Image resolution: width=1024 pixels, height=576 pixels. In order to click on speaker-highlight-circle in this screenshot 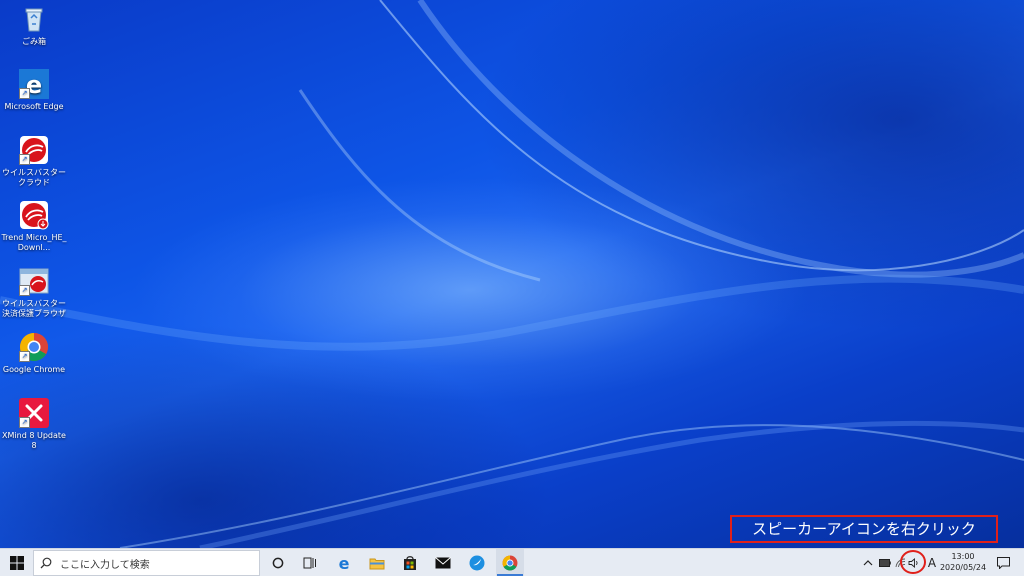, I will do `click(913, 562)`.